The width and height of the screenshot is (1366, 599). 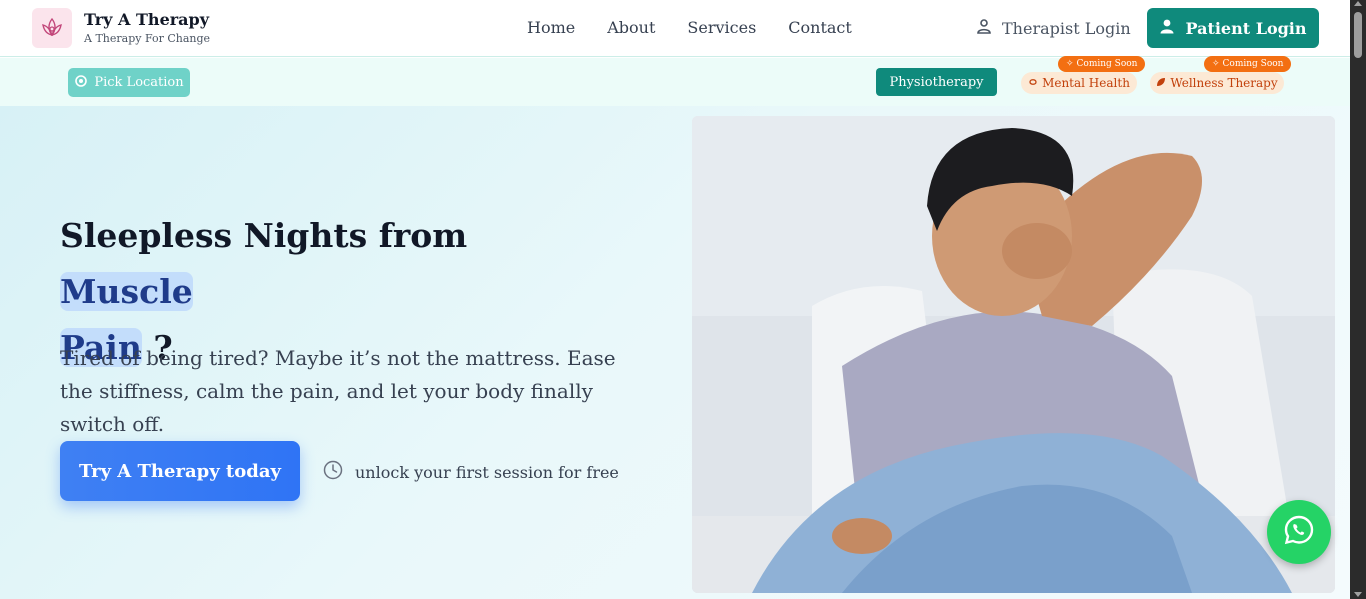 What do you see at coordinates (52, 28) in the screenshot?
I see `lotus-icon` at bounding box center [52, 28].